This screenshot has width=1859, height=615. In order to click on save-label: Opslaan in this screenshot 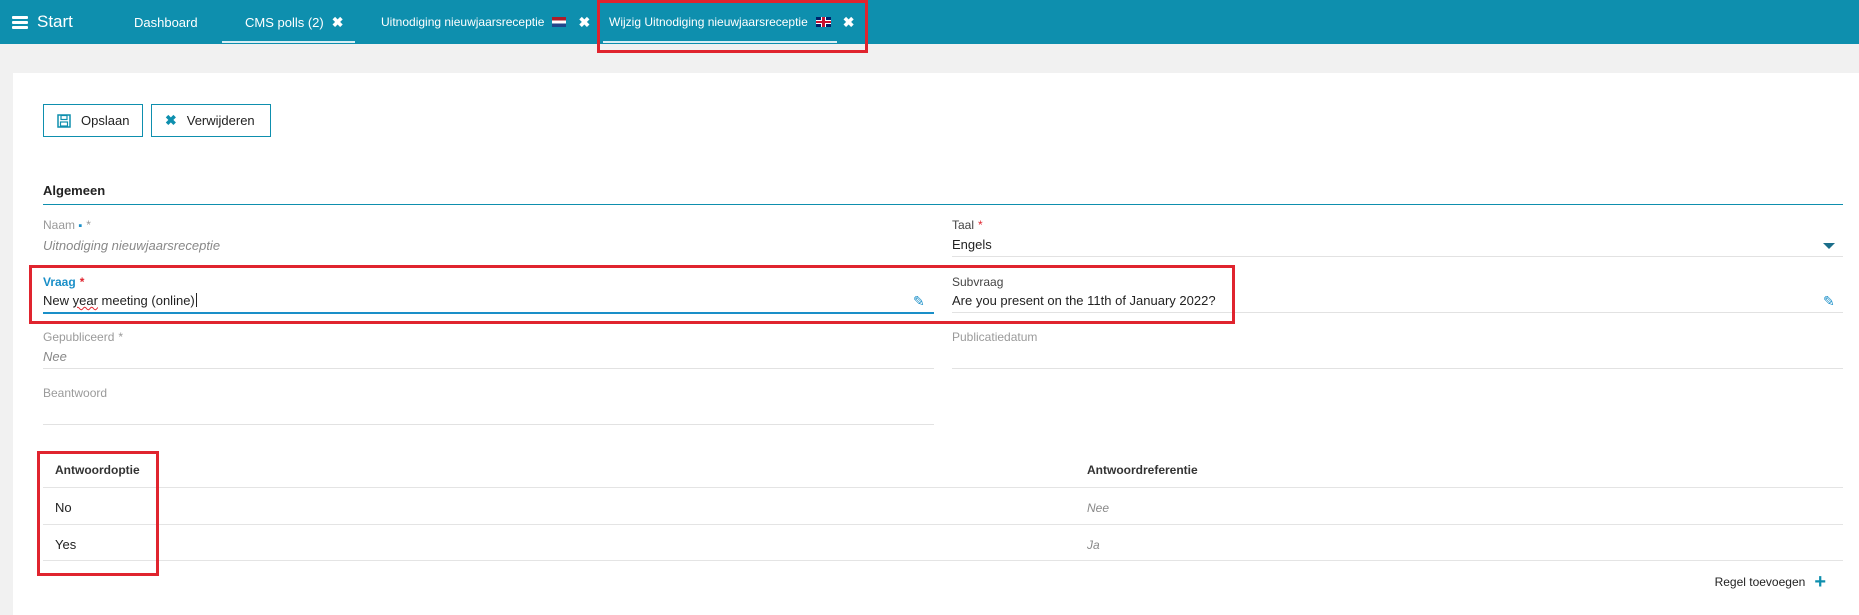, I will do `click(105, 120)`.